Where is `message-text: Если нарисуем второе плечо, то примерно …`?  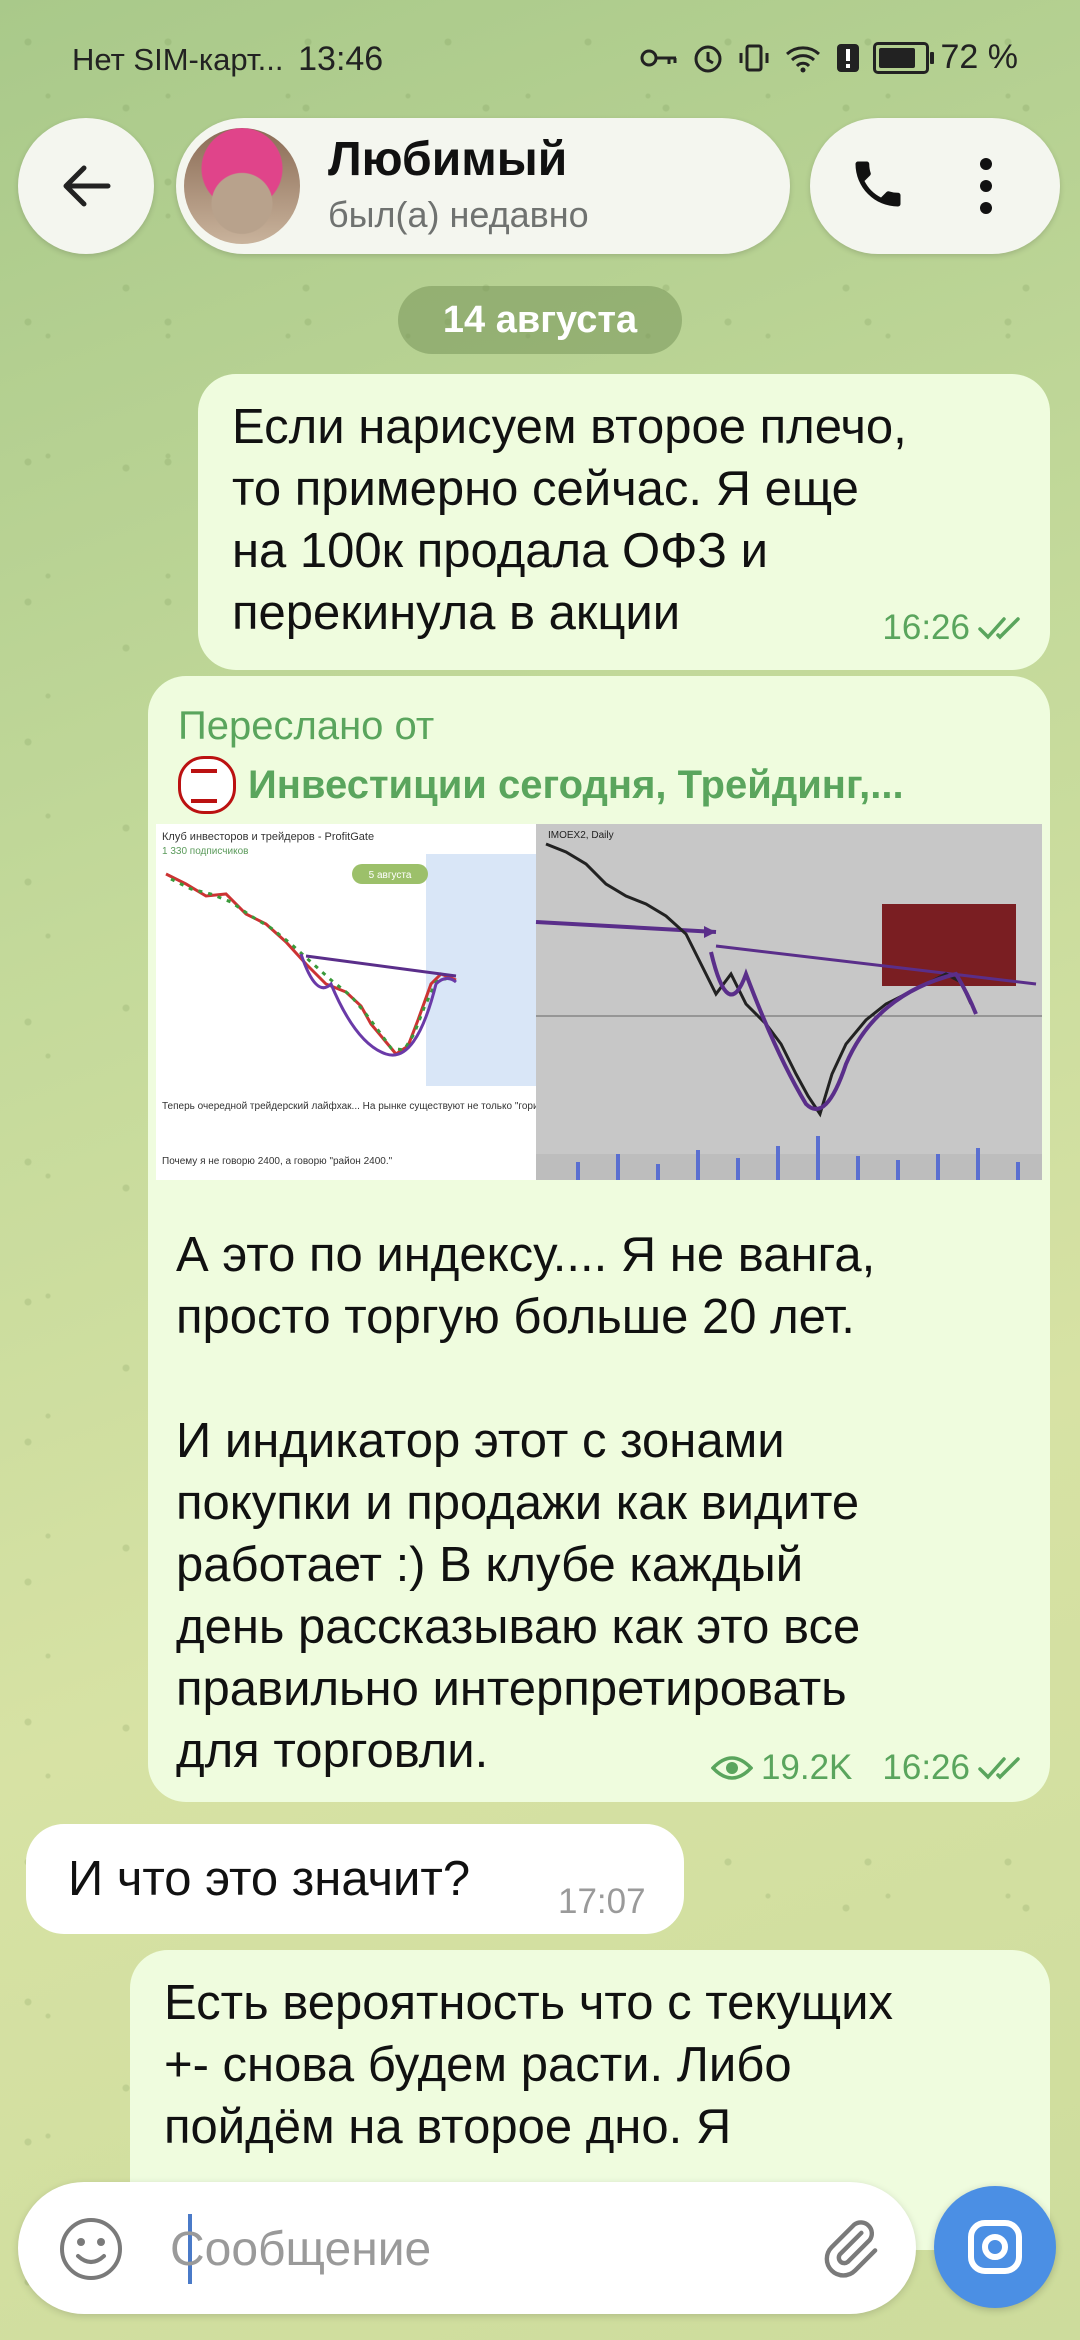
message-text: Если нарисуем второе плечо, то примерно … is located at coordinates (569, 520).